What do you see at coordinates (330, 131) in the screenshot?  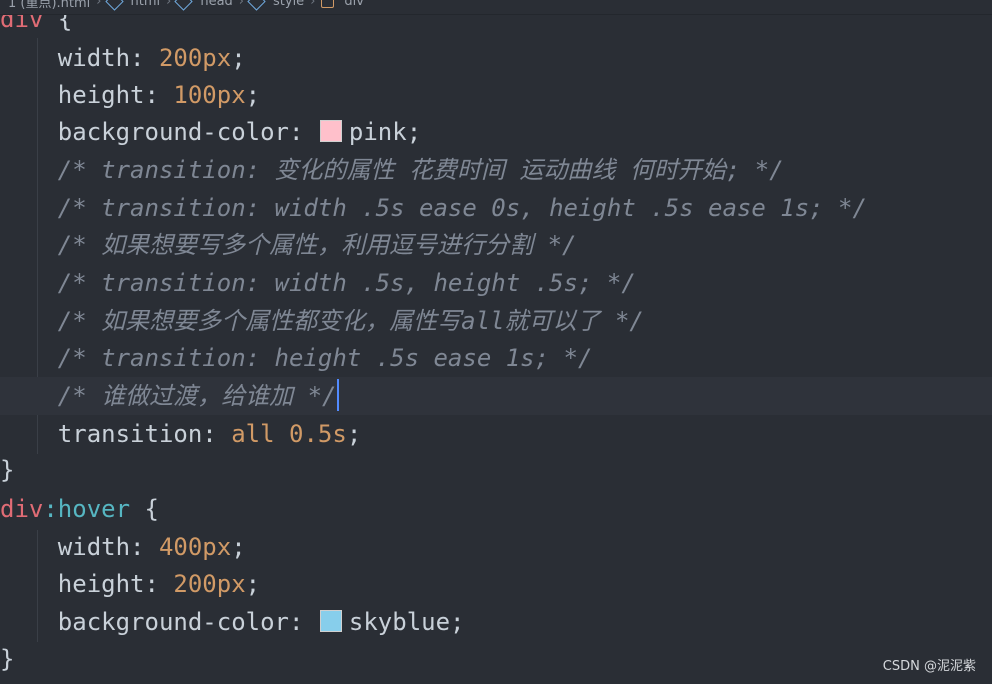 I see `color-swatch-pink` at bounding box center [330, 131].